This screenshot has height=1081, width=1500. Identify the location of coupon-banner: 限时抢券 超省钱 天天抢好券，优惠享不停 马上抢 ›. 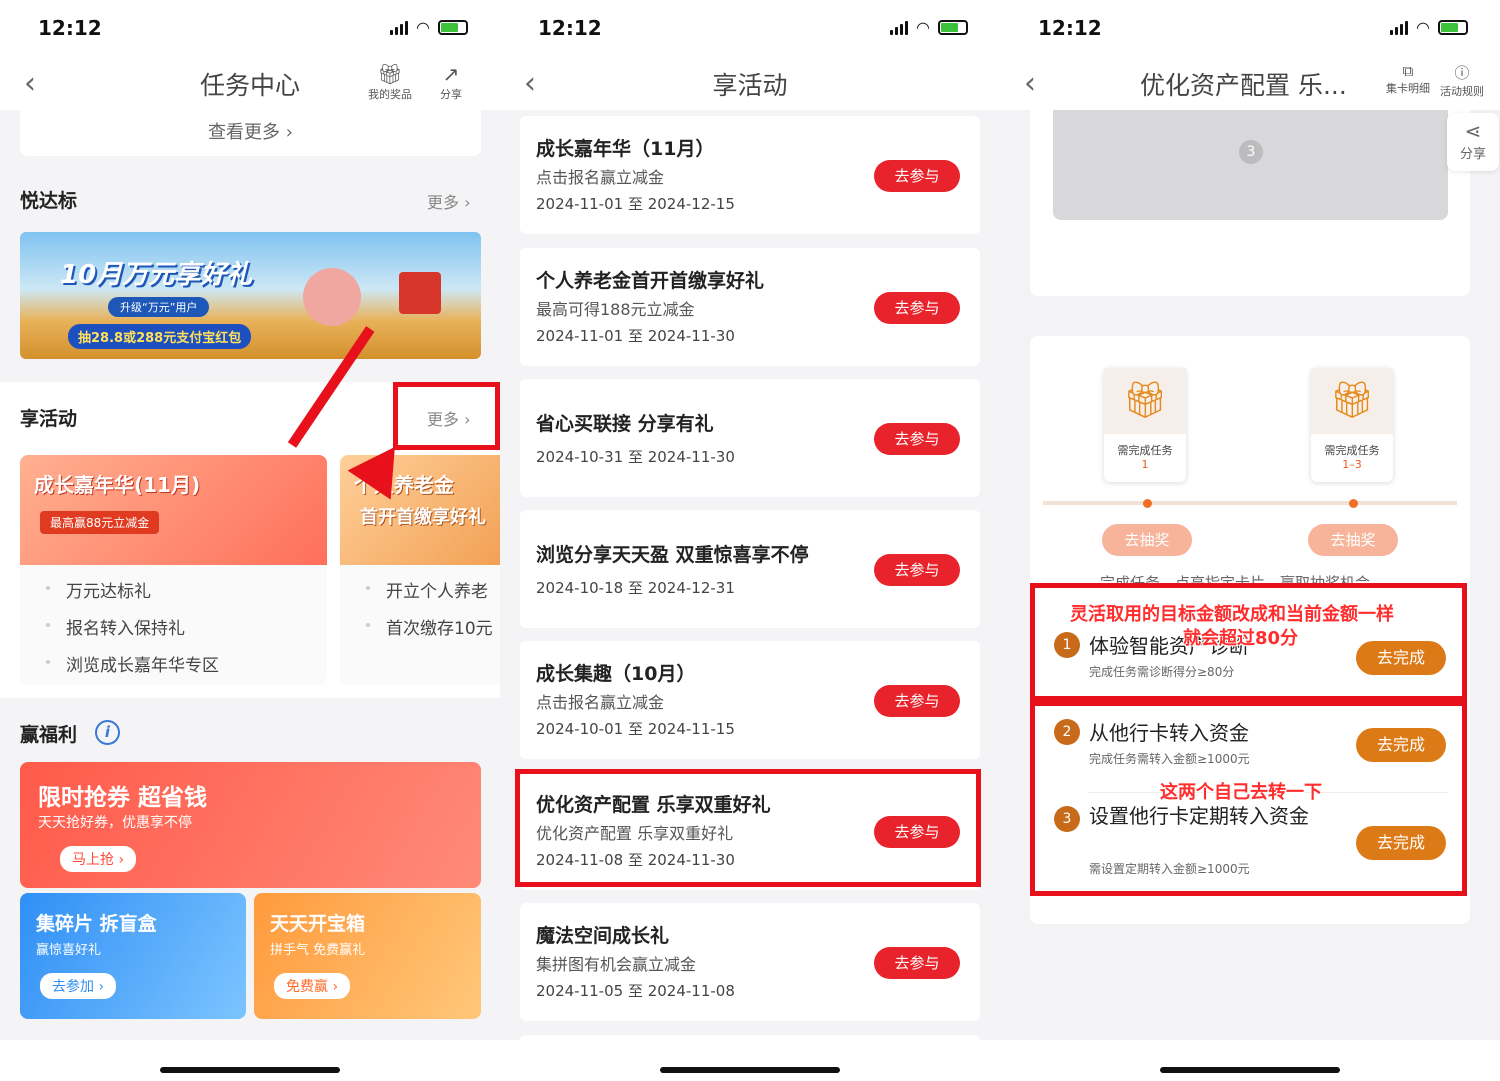
(250, 825).